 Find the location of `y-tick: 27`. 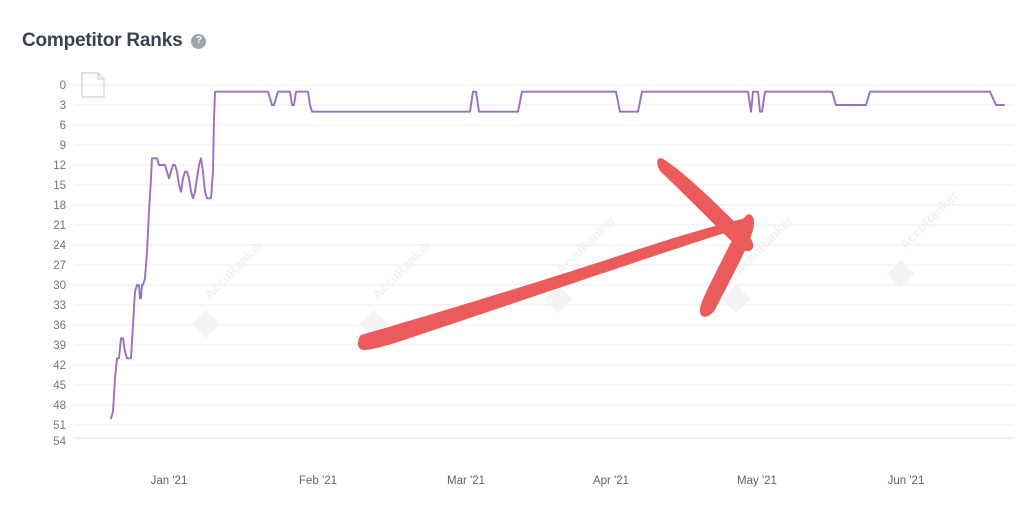

y-tick: 27 is located at coordinates (59, 266).